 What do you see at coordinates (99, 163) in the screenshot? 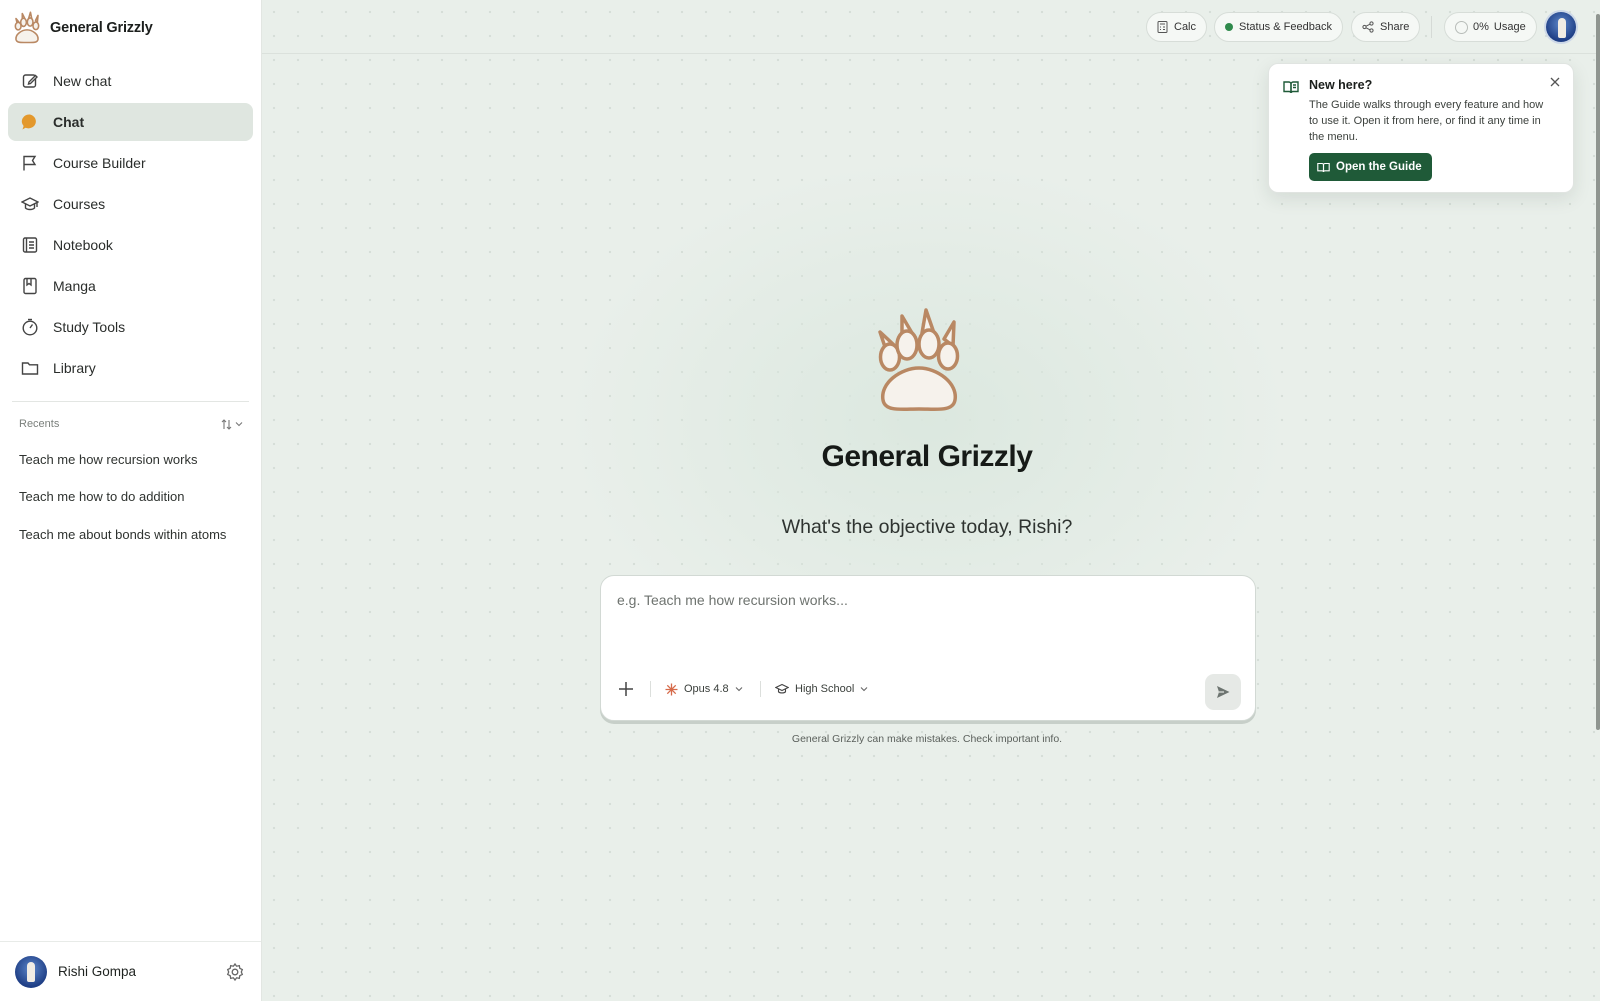
I see `sidebar-item-label: Course Builder` at bounding box center [99, 163].